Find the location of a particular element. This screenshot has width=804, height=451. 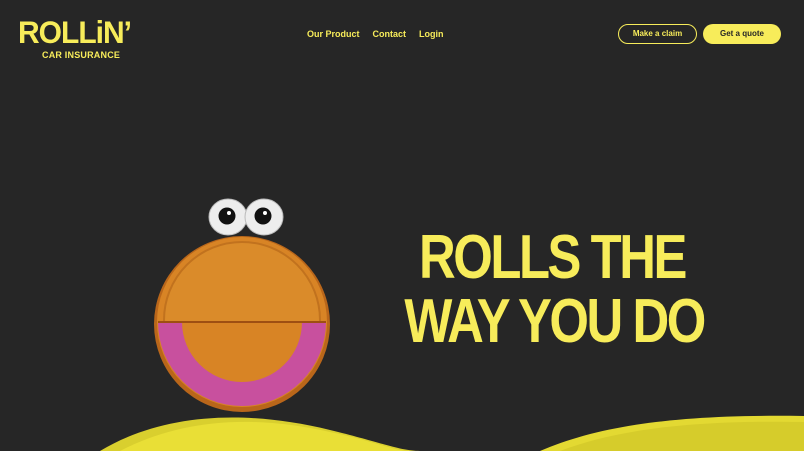

nav-login: Login is located at coordinates (431, 34).